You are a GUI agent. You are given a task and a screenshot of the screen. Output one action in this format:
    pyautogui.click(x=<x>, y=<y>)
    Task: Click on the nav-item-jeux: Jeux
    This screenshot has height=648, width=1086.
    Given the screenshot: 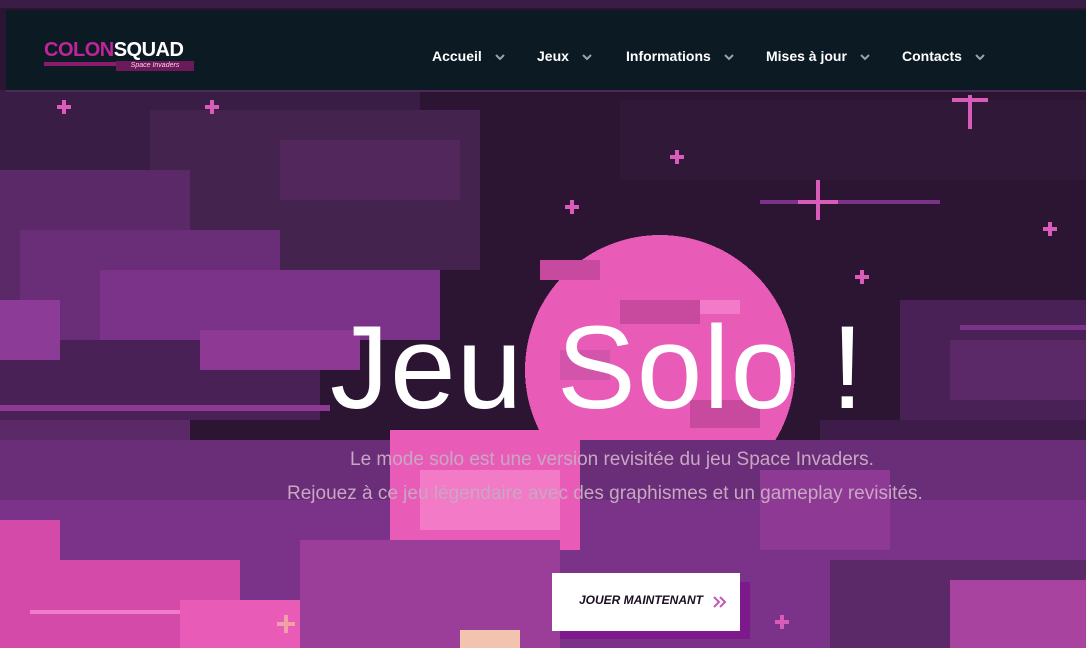 What is the action you would take?
    pyautogui.click(x=565, y=56)
    